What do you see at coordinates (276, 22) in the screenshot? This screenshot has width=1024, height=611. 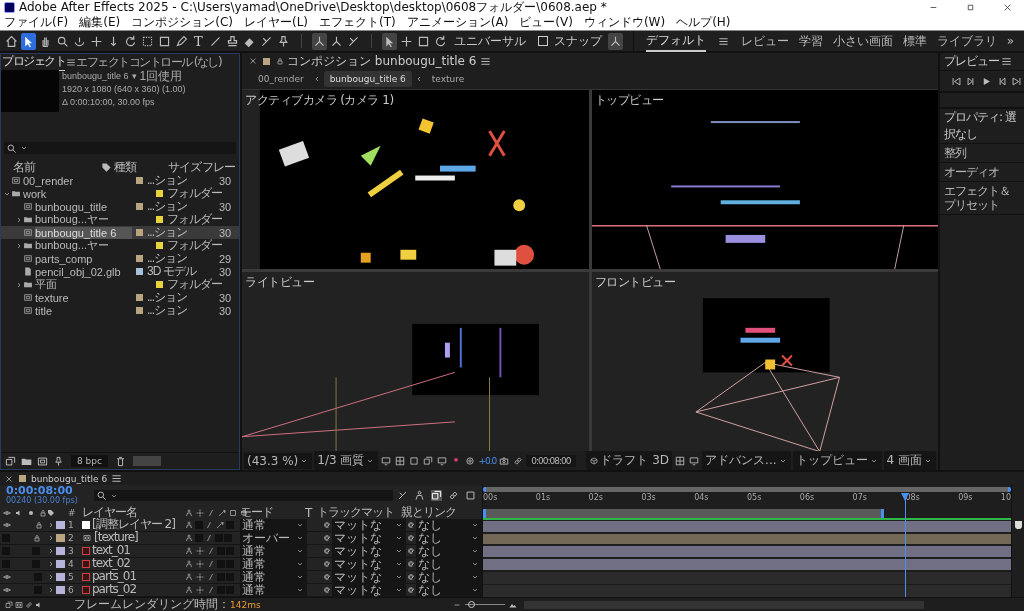 I see `menu-item: レイヤー(L)` at bounding box center [276, 22].